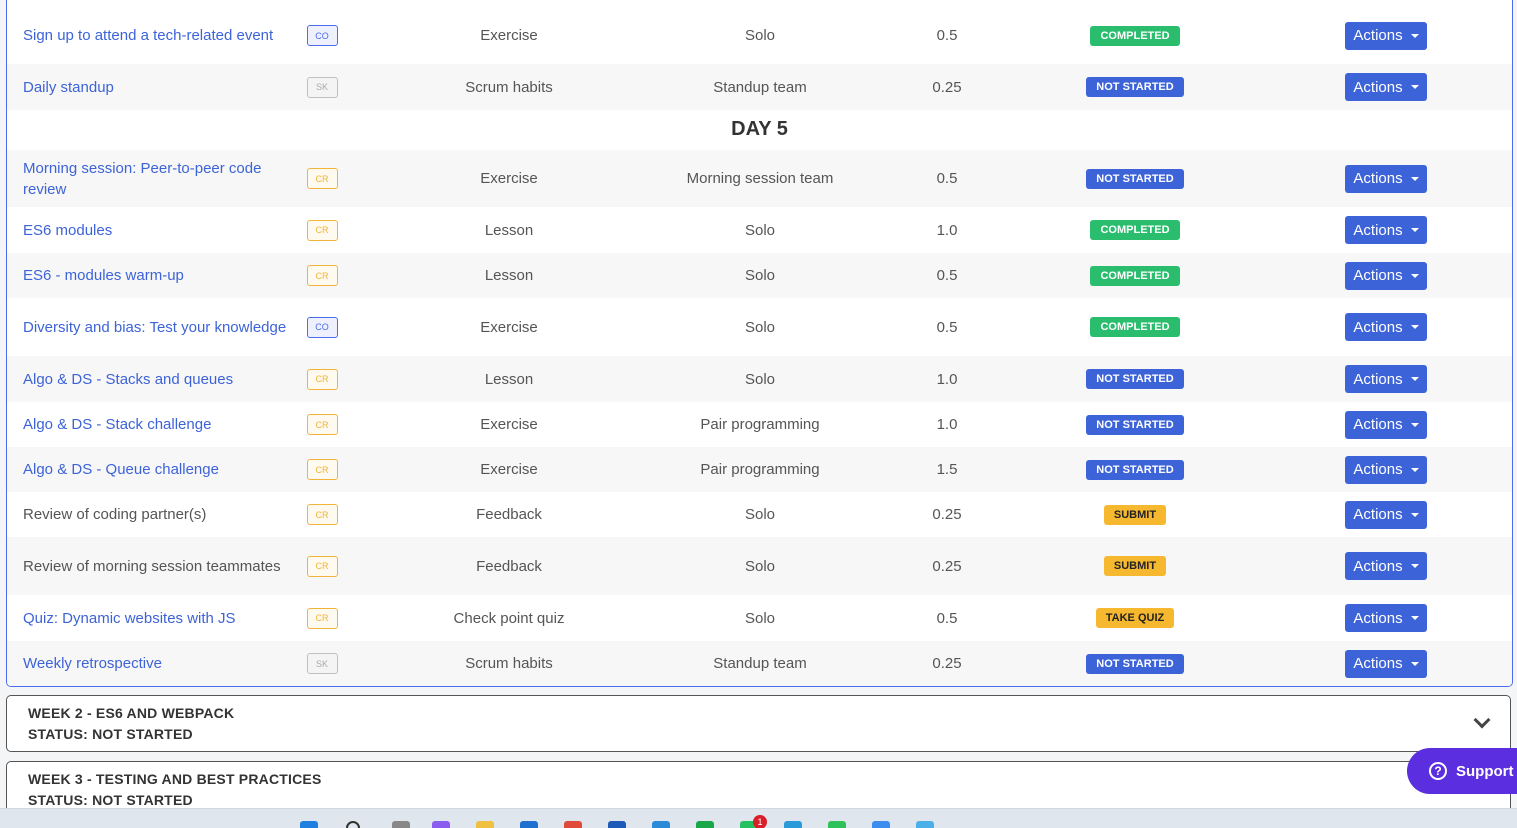 The image size is (1517, 828). What do you see at coordinates (353, 824) in the screenshot?
I see `search-icon` at bounding box center [353, 824].